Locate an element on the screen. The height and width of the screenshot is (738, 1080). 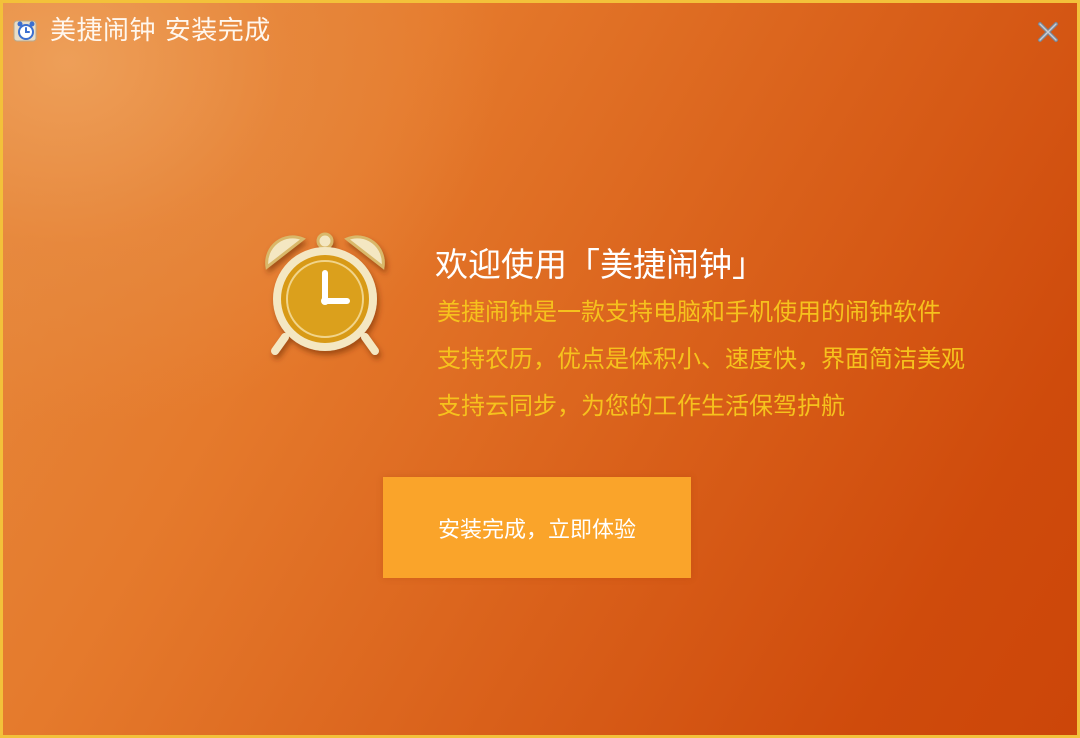
title-bar: 美捷闹钟 安装完成 is located at coordinates (540, 31).